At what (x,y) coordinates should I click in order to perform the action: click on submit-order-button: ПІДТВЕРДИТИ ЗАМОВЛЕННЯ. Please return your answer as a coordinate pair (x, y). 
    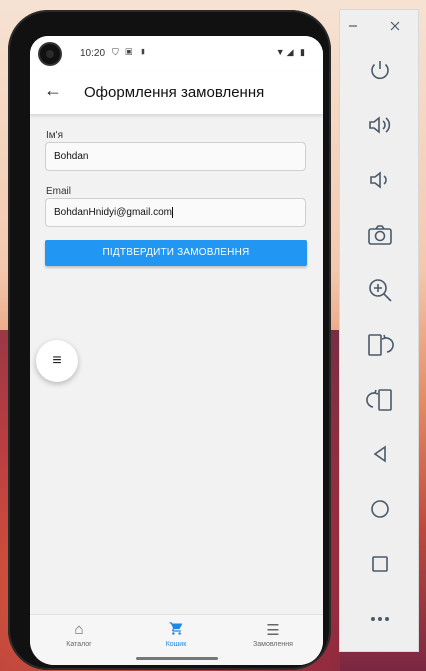
    Looking at the image, I should click on (176, 253).